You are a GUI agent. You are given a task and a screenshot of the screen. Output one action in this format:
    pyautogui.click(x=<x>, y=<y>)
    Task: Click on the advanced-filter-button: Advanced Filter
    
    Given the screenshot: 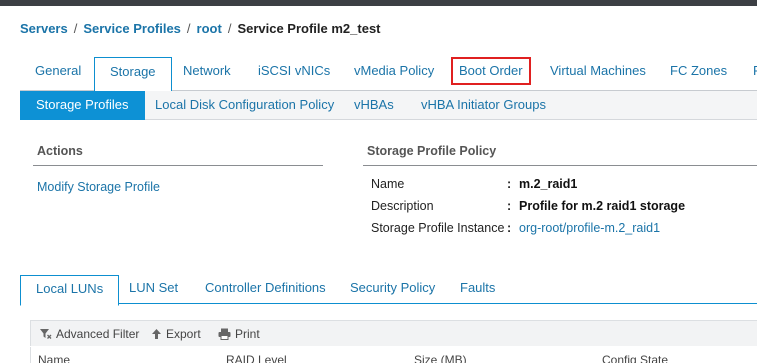 What is the action you would take?
    pyautogui.click(x=89, y=334)
    